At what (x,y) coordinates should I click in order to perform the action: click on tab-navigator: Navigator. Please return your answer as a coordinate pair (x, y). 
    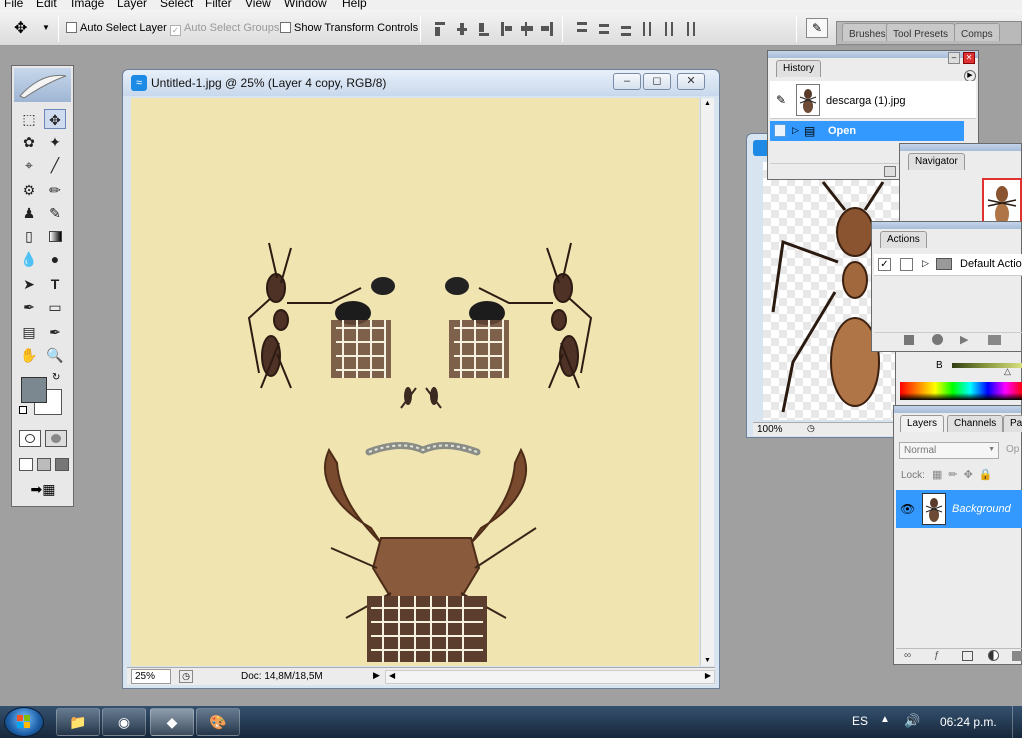
    Looking at the image, I should click on (936, 161).